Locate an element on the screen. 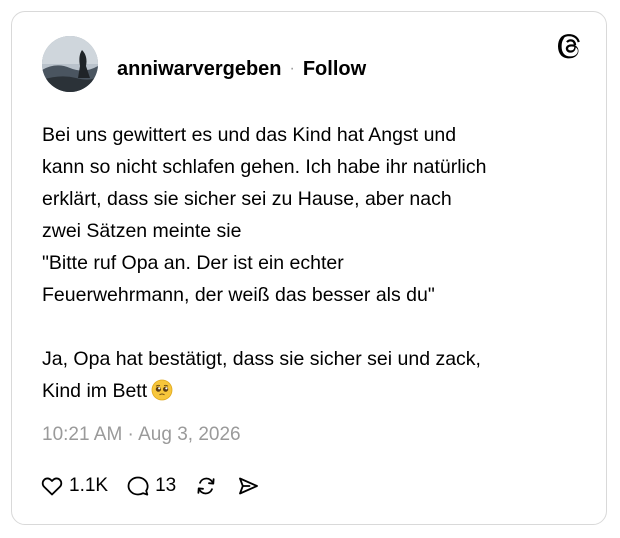 The height and width of the screenshot is (538, 620). like-button: 1.1K is located at coordinates (74, 486).